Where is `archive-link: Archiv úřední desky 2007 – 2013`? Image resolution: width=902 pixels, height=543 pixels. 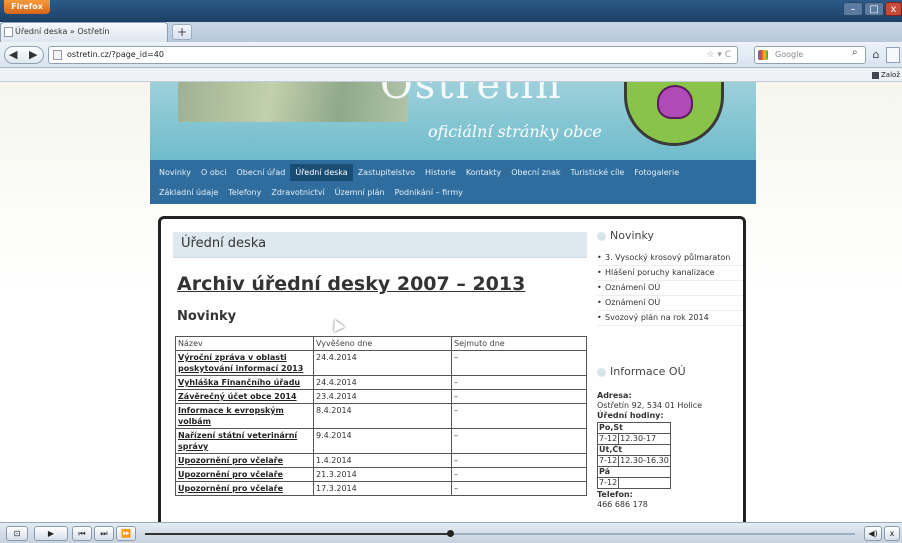
archive-link: Archiv úřední desky 2007 – 2013 is located at coordinates (351, 284).